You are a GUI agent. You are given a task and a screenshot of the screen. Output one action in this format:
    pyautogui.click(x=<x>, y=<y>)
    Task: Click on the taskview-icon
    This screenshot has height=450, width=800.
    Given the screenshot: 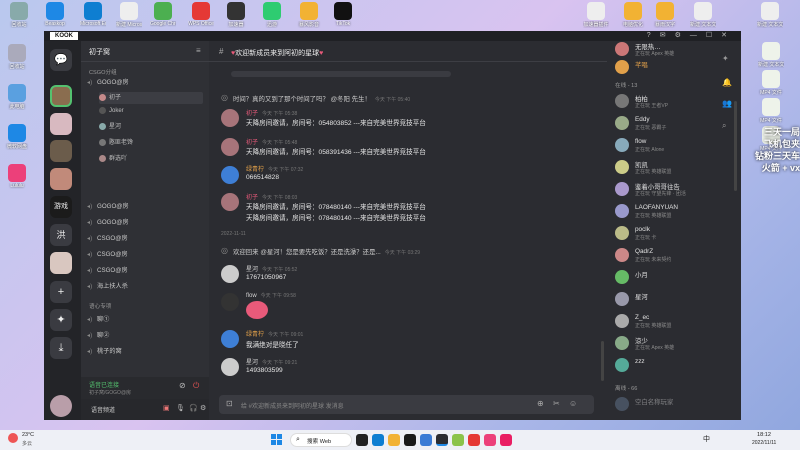 What is the action you would take?
    pyautogui.click(x=362, y=440)
    